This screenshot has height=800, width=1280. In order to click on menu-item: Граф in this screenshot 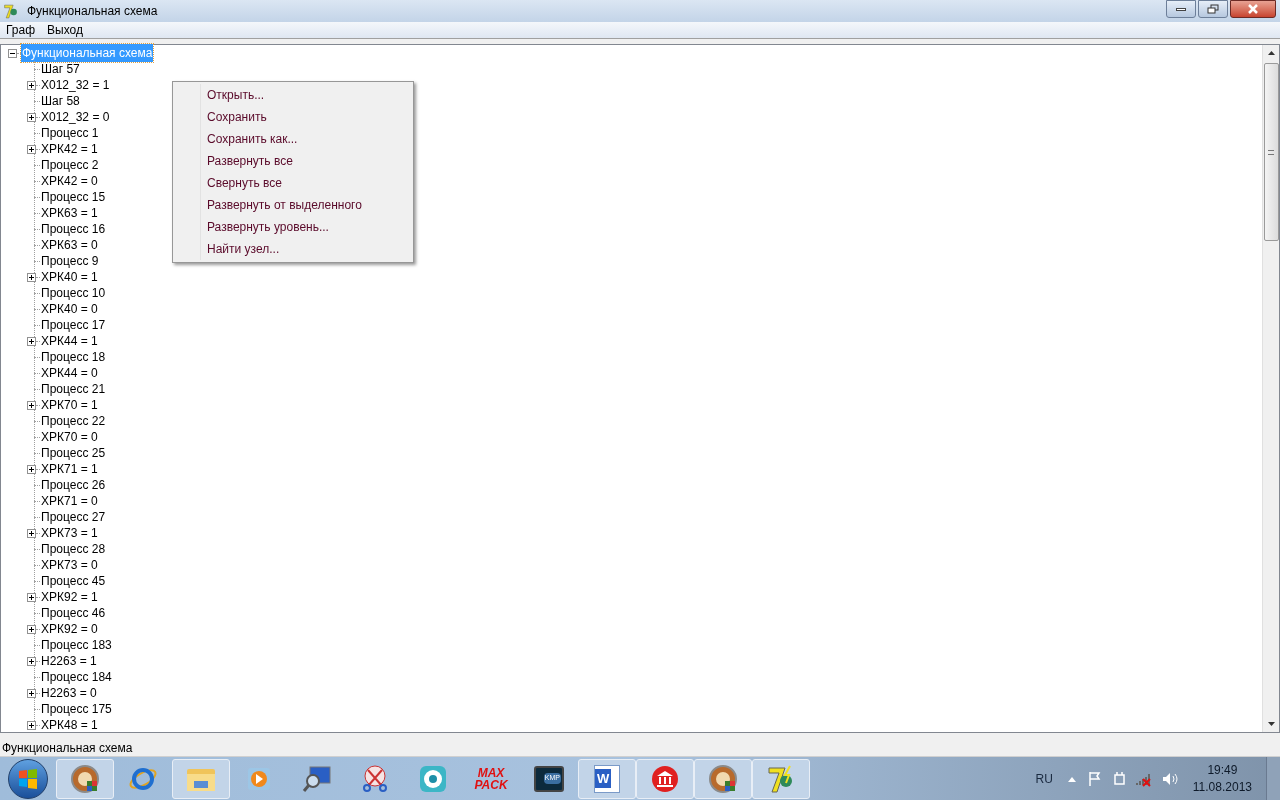, I will do `click(21, 30)`.